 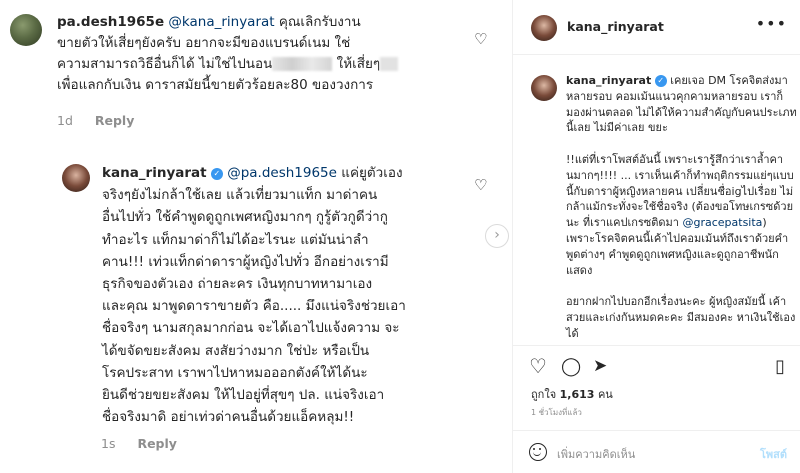 I want to click on likes-prefix: ถูกใจ, so click(x=544, y=394).